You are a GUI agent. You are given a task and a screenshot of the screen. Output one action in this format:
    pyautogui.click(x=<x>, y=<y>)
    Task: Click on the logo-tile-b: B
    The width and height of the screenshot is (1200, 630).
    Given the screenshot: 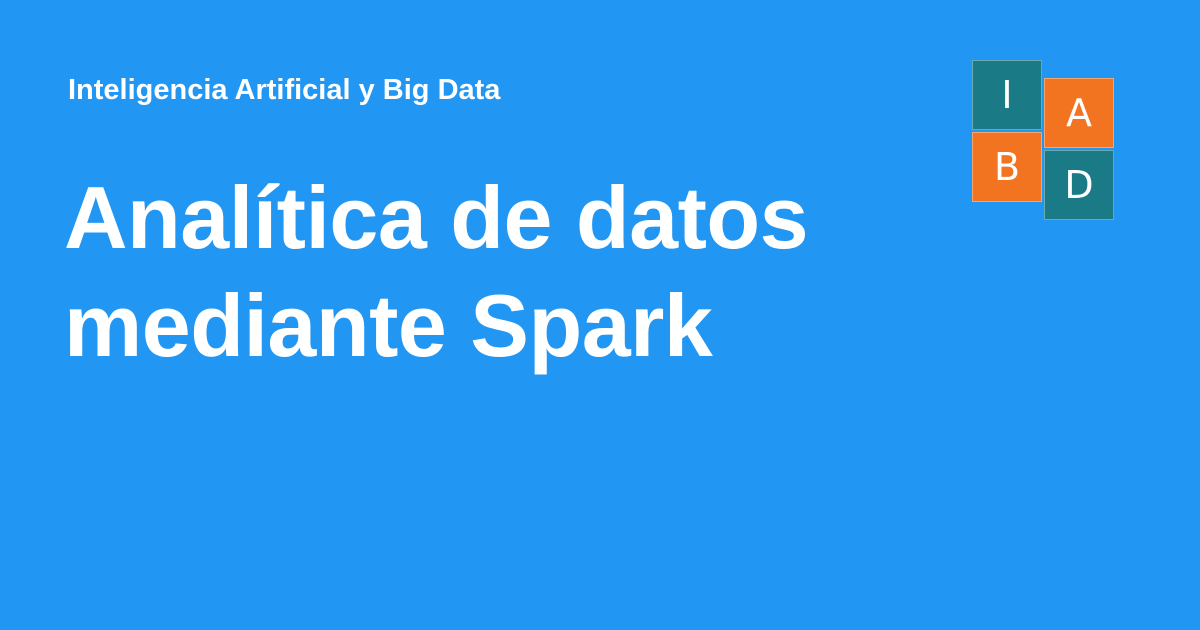 What is the action you would take?
    pyautogui.click(x=1007, y=167)
    